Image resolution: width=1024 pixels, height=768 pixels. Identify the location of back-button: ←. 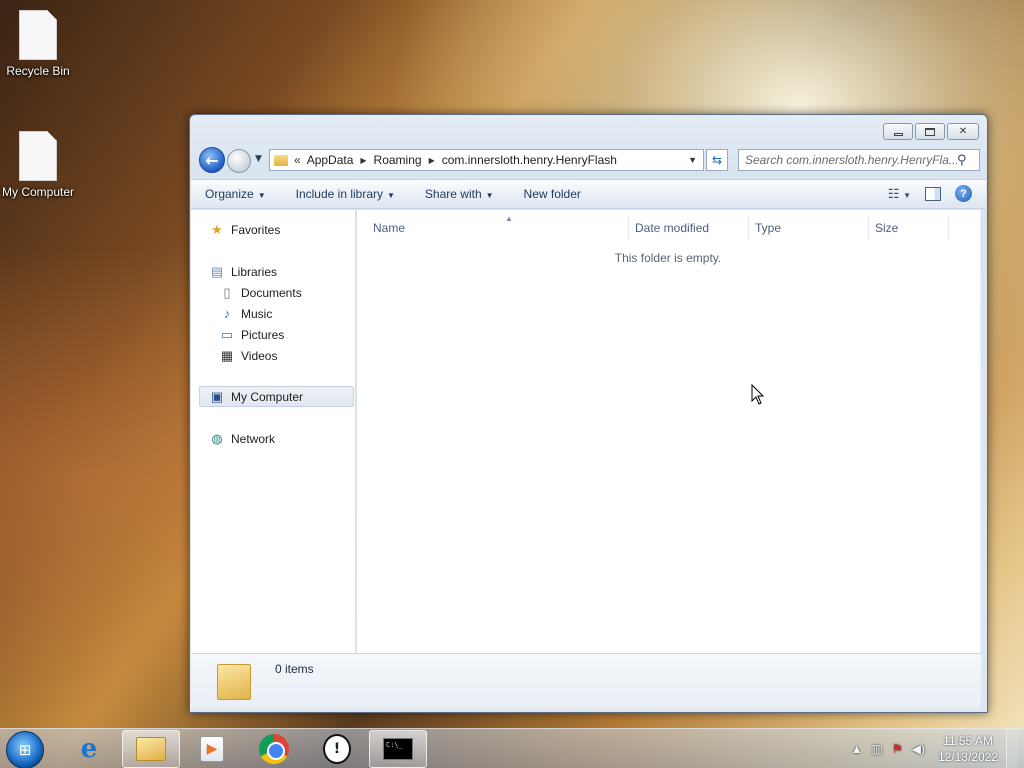
(212, 160).